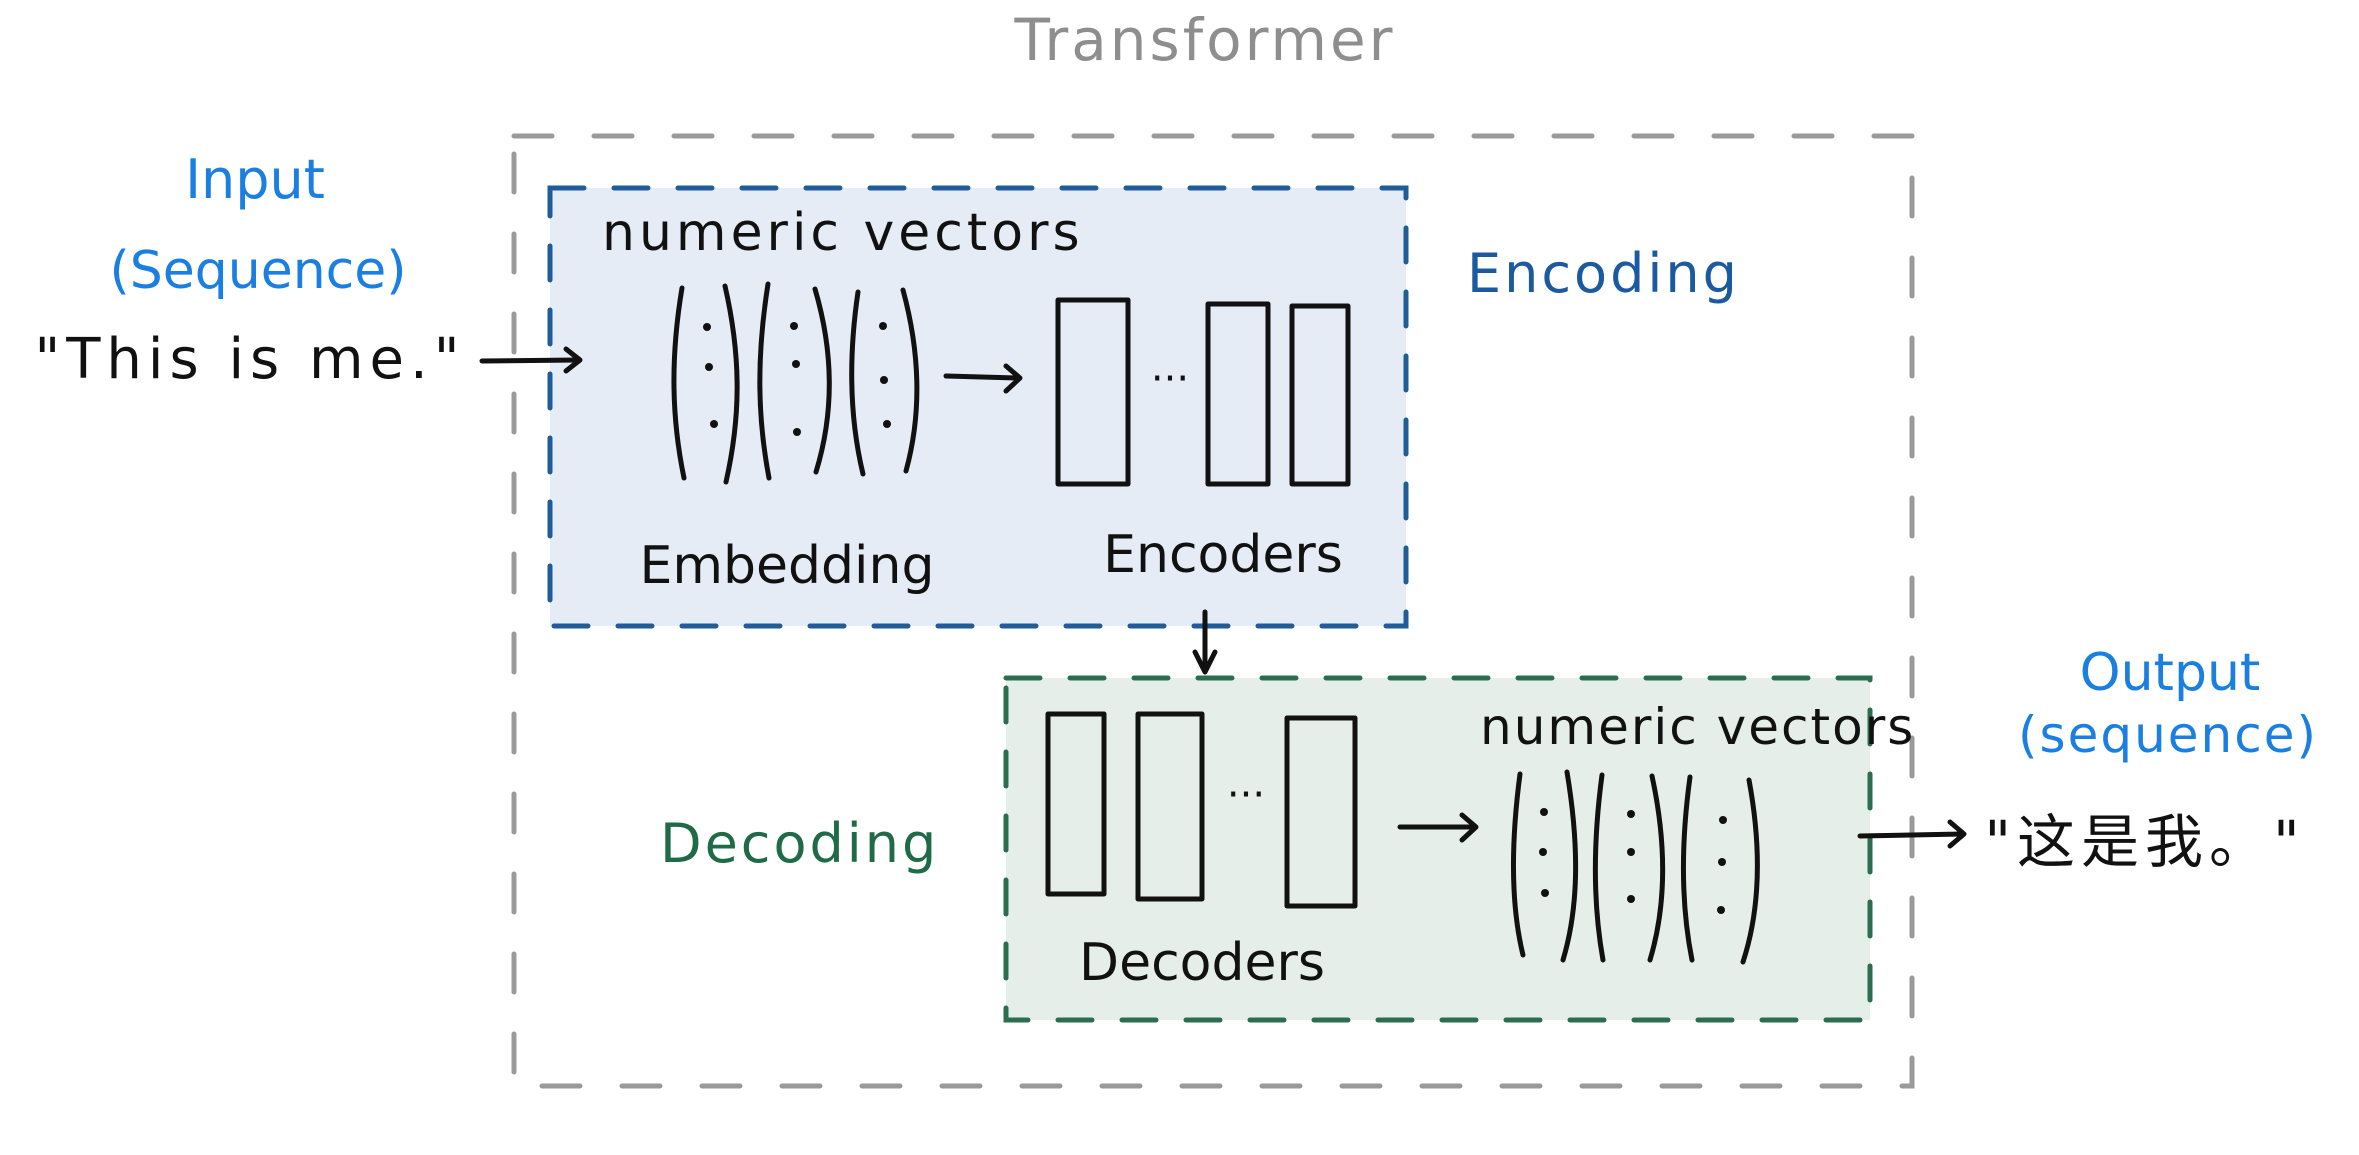 Image resolution: width=2359 pixels, height=1155 pixels. Describe the element at coordinates (2168, 735) in the screenshot. I see `output-sublabel: (sequence)` at that location.